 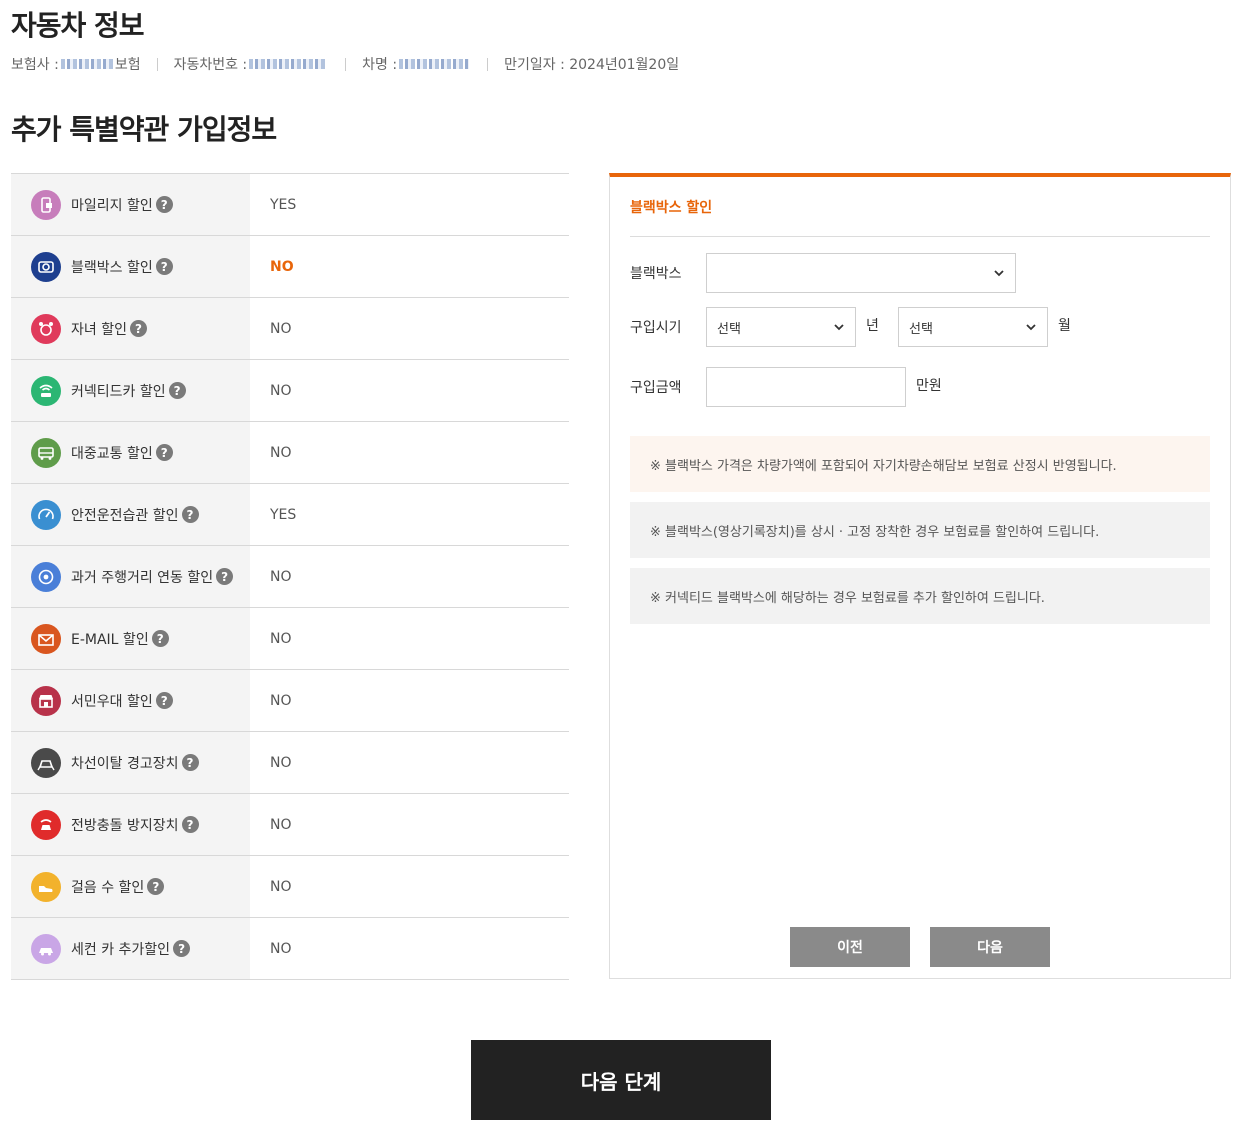 I want to click on discount-row: 자녀 할인? NO, so click(x=290, y=329).